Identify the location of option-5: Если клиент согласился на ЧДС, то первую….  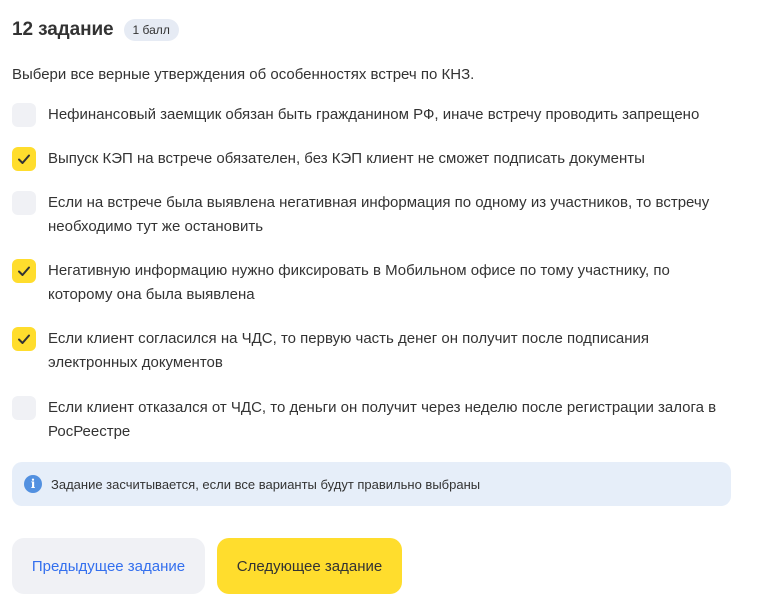
(372, 351).